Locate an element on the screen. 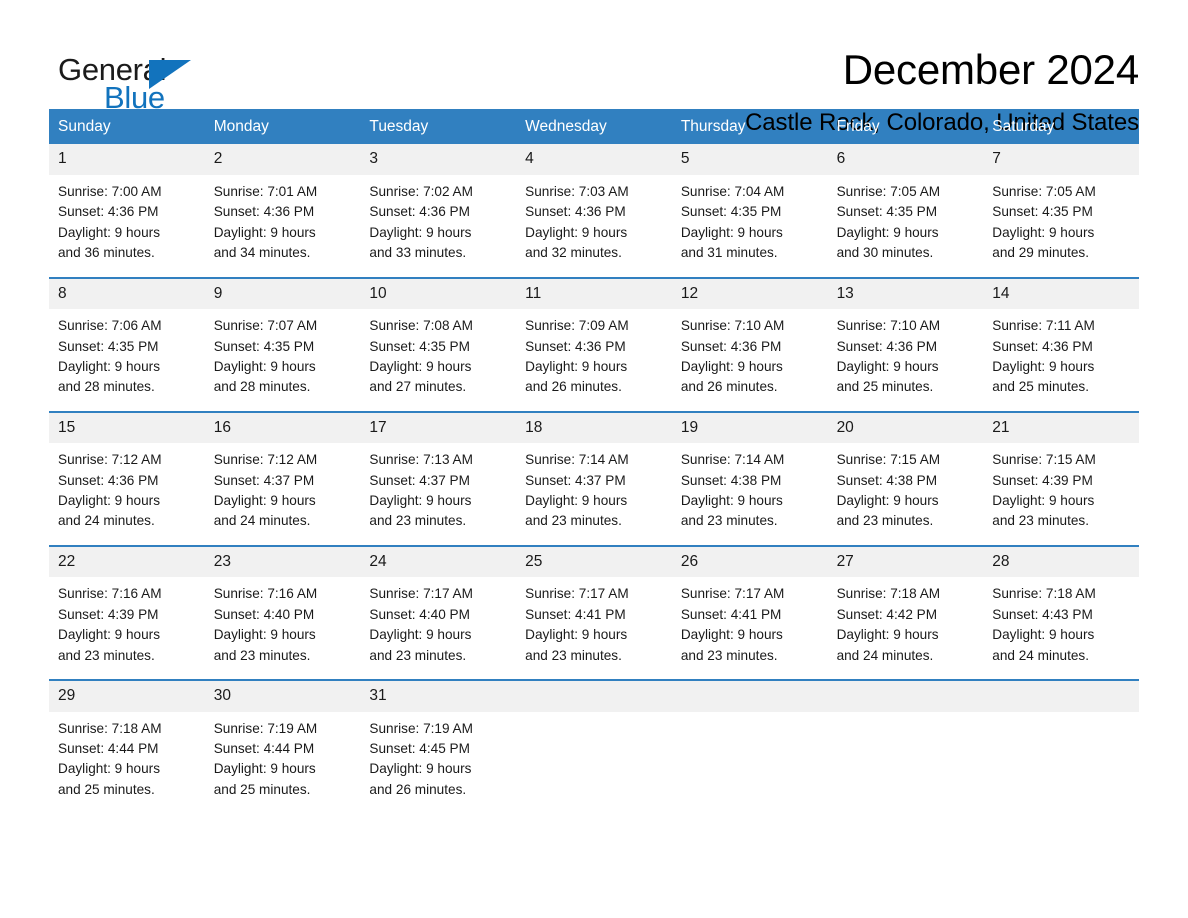  weekday-header-monday: Monday is located at coordinates (241, 126).